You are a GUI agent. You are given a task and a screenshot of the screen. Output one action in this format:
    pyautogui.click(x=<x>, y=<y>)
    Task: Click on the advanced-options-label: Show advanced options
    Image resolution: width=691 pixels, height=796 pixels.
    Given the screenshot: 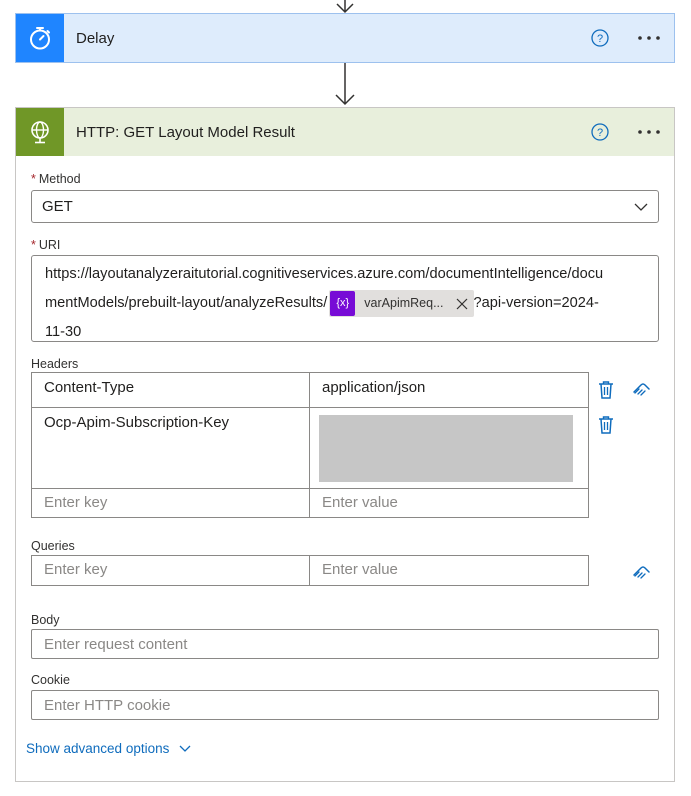 What is the action you would take?
    pyautogui.click(x=98, y=748)
    